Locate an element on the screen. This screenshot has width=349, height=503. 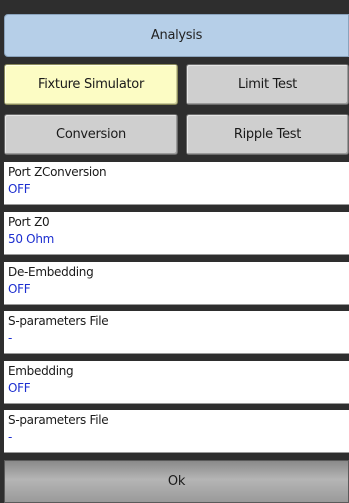
field-label: Port Z0 is located at coordinates (29, 222).